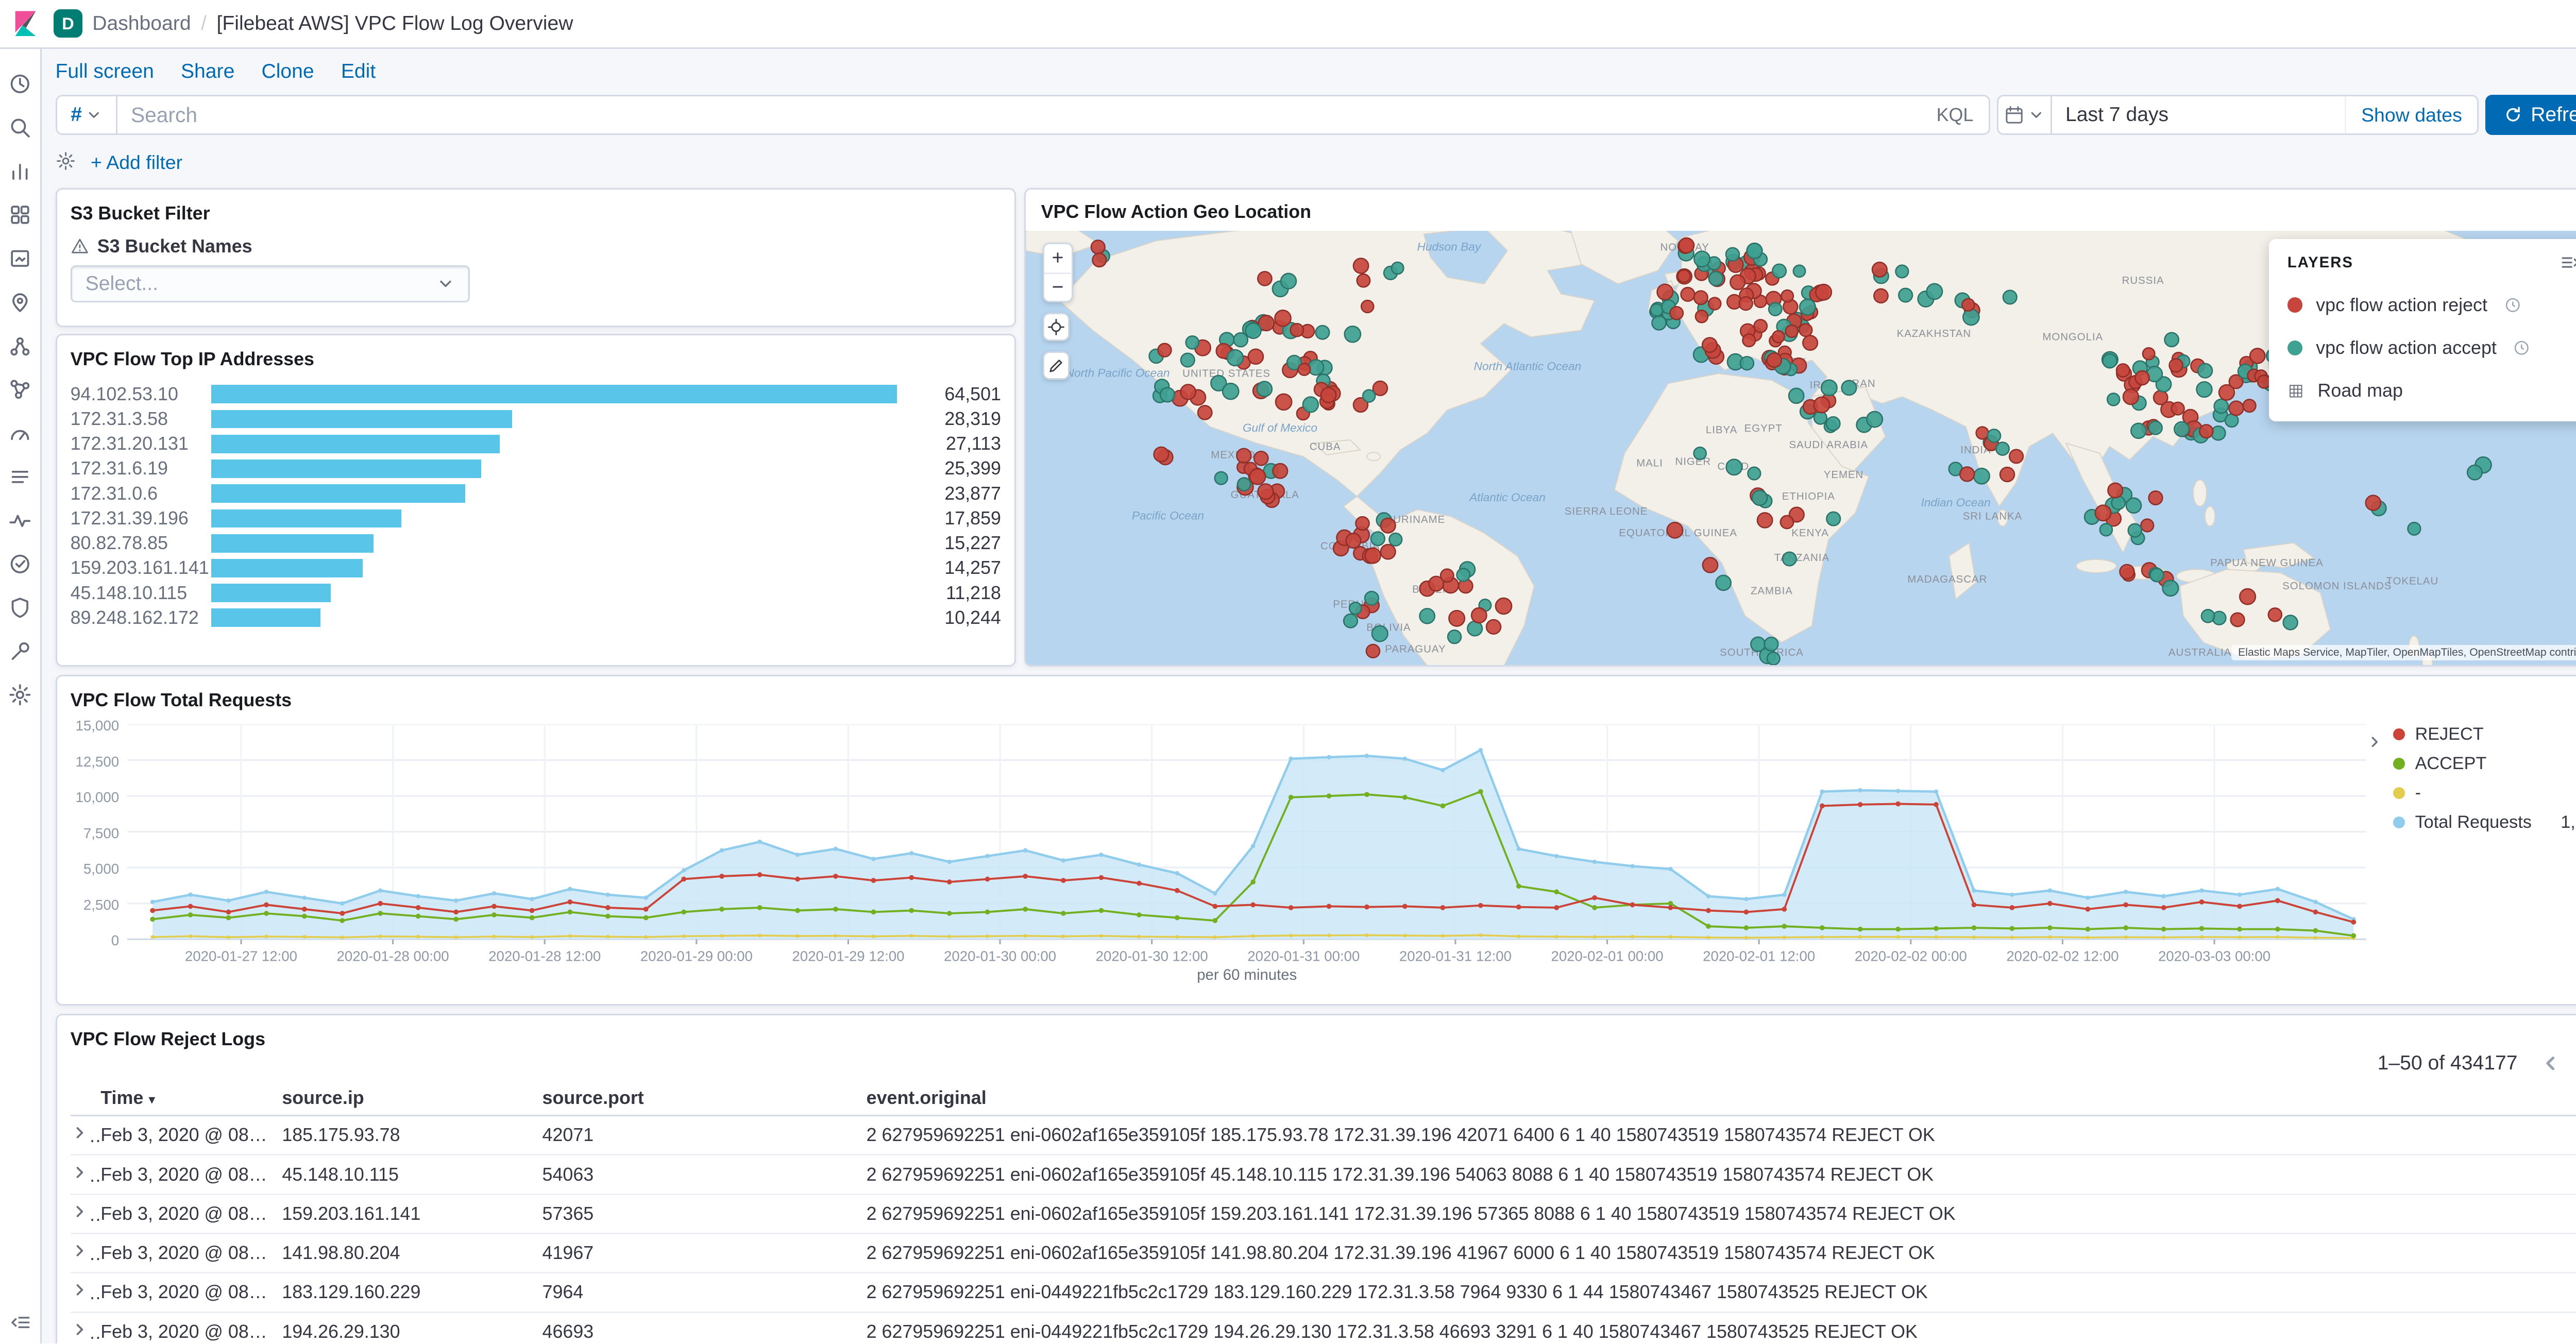  Describe the element at coordinates (2432, 305) in the screenshot. I see `layer-item: vpc flow action reject` at that location.